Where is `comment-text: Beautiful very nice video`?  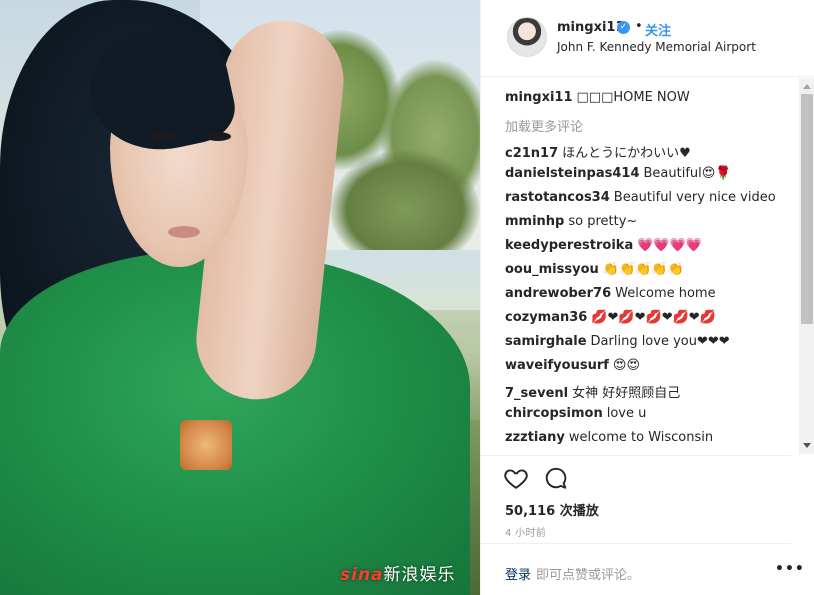 comment-text: Beautiful very nice video is located at coordinates (694, 197).